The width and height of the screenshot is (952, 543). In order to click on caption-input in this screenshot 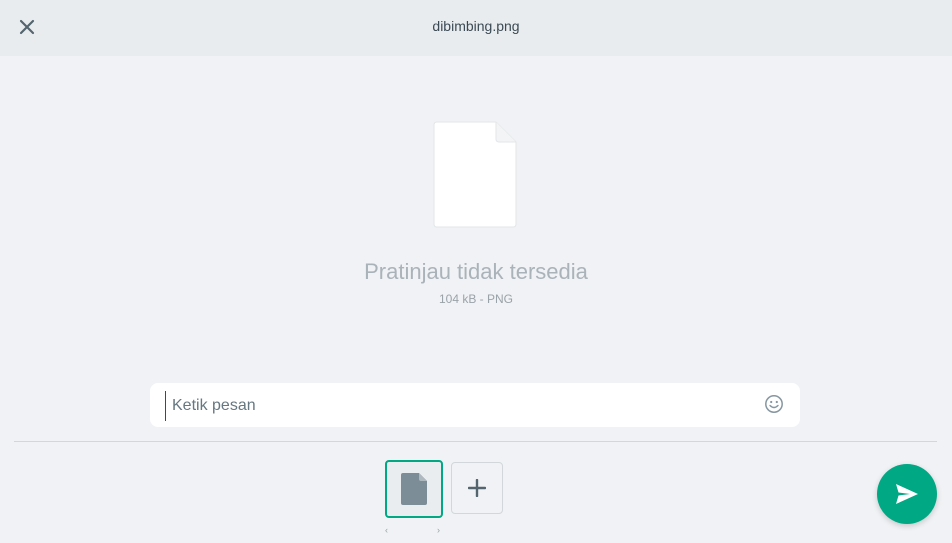, I will do `click(464, 406)`.